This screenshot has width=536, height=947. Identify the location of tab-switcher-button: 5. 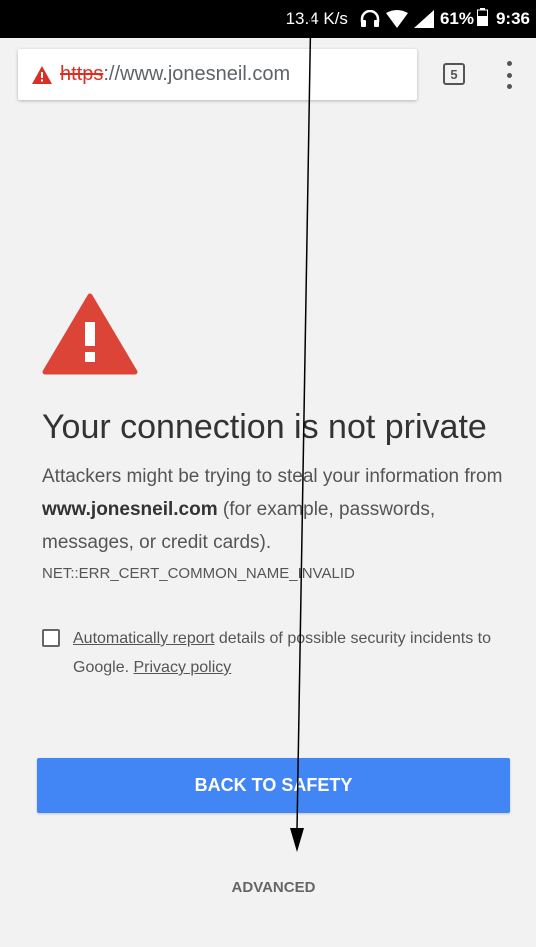
(454, 74).